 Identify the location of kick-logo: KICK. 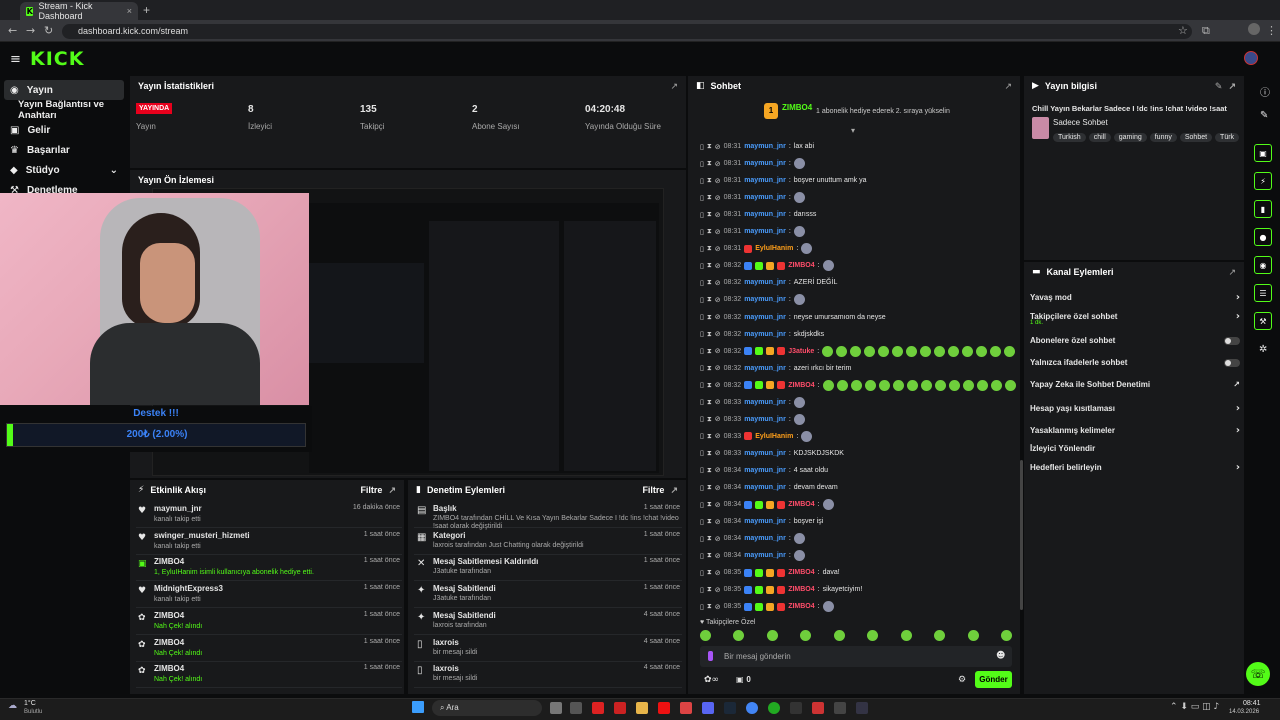
(57, 59).